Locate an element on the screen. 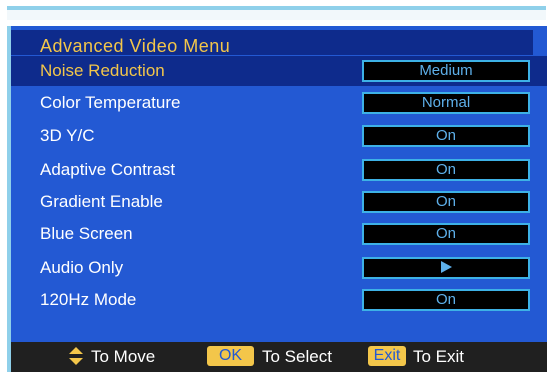 The image size is (547, 376). exit-hint-label: To Exit is located at coordinates (439, 356).